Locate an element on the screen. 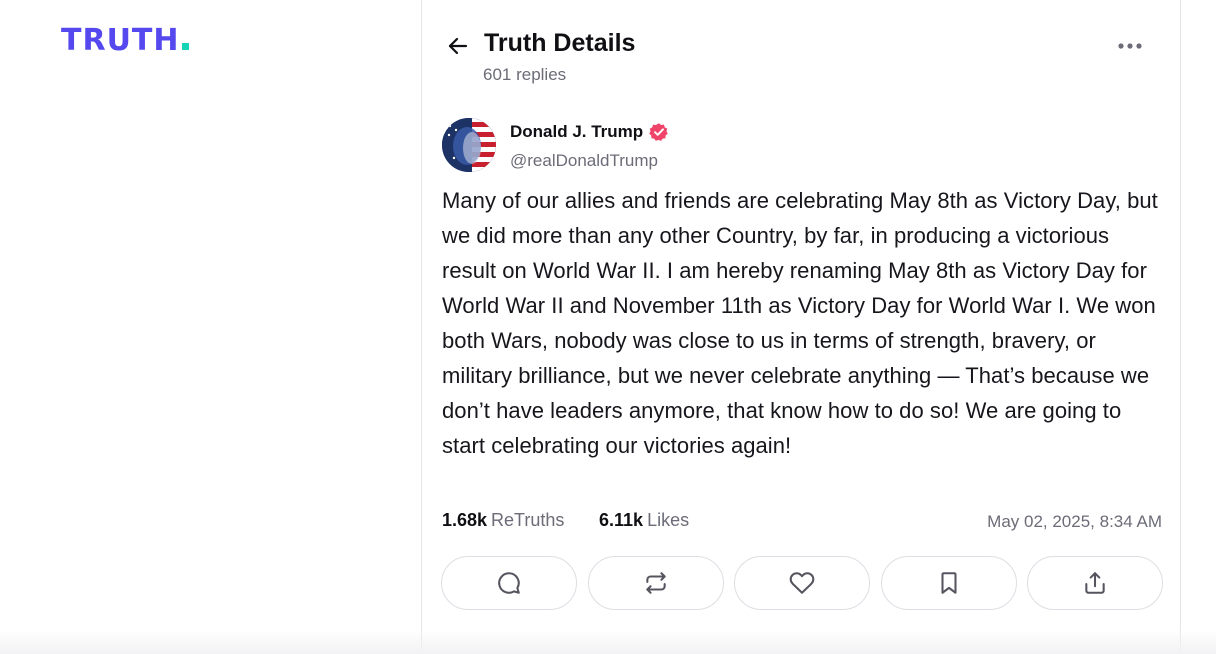 The height and width of the screenshot is (654, 1216). bottom-fade is located at coordinates (608, 642).